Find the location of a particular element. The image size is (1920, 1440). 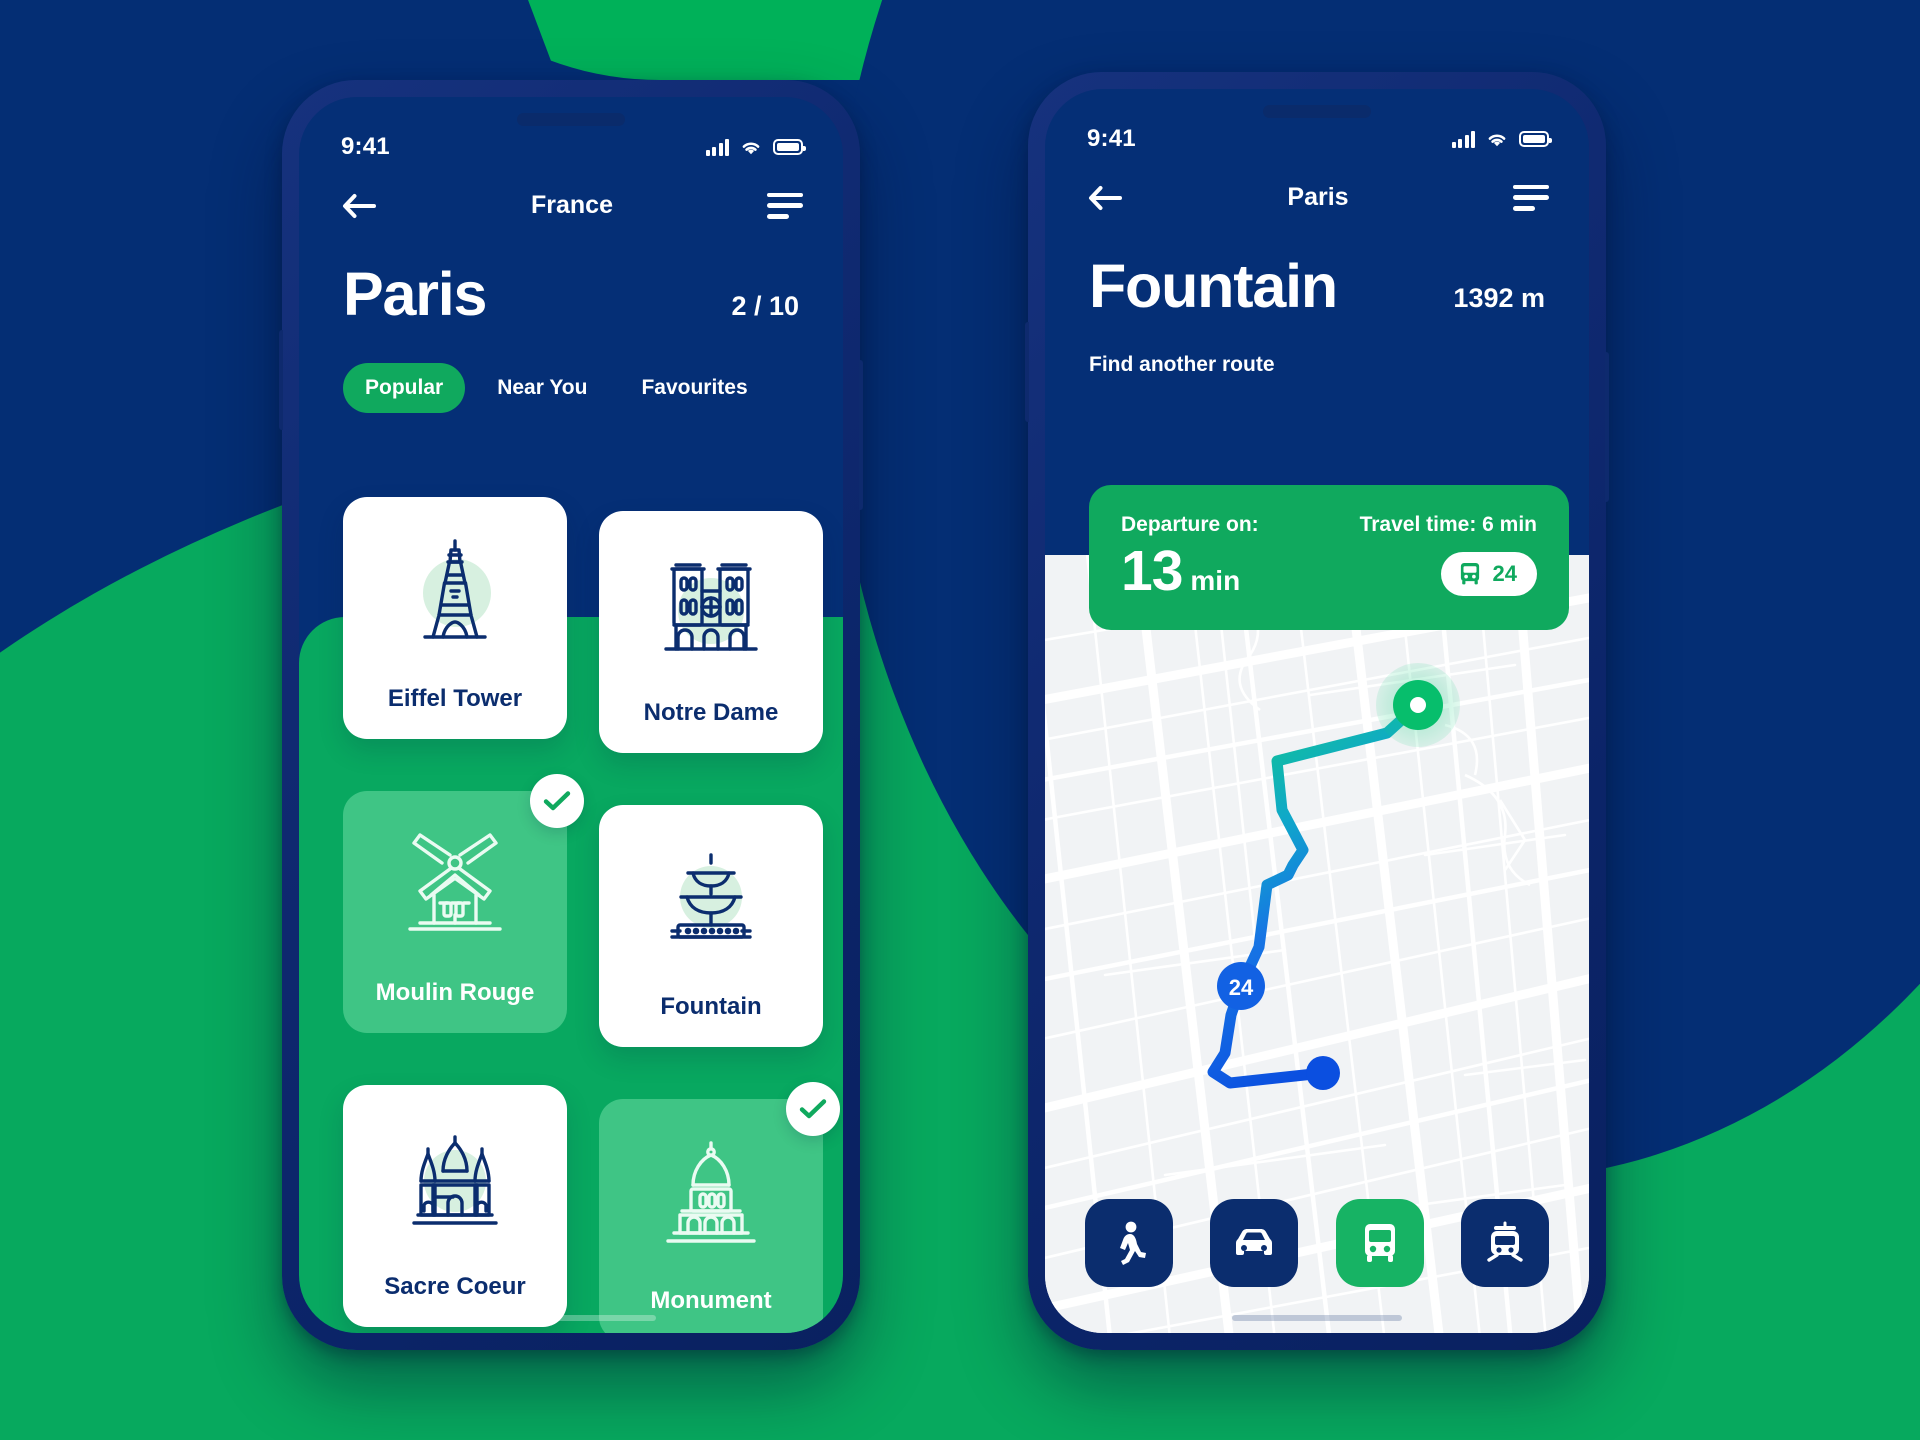

place-card-sacre-coeur: Sacre Coeur is located at coordinates (455, 1206).